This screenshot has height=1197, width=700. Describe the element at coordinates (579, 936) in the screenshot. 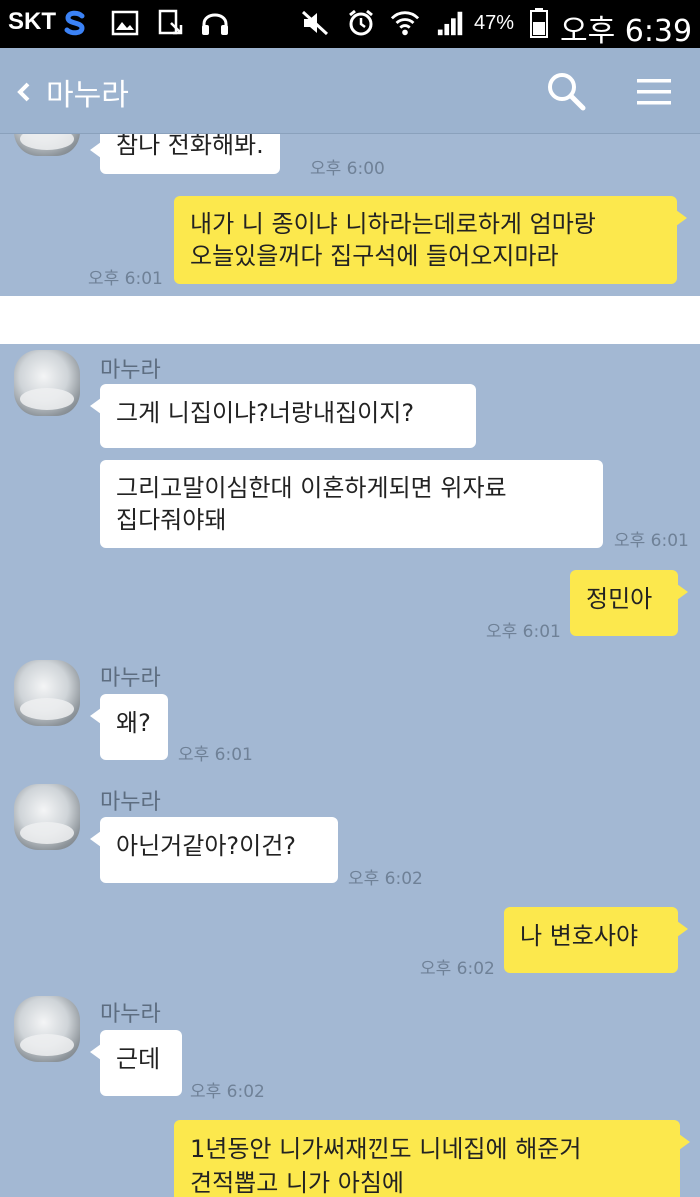

I see `message-text: 나 변호사야` at that location.